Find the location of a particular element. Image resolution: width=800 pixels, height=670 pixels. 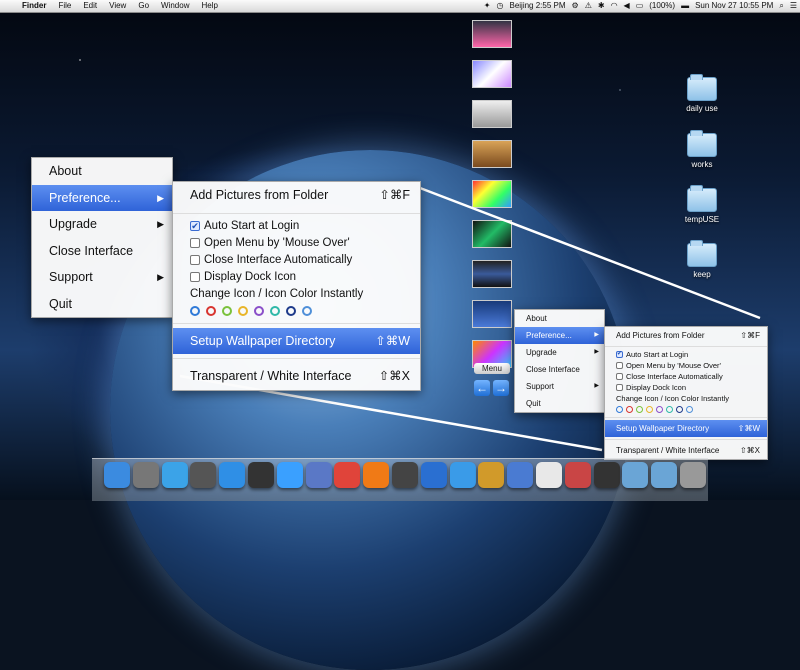

menu-view: View is located at coordinates (117, 6).